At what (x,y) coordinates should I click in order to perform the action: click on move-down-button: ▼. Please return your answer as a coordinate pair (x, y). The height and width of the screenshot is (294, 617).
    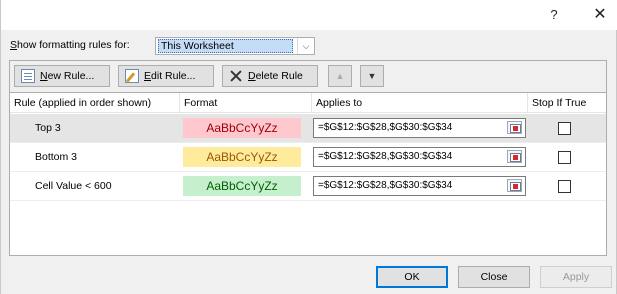
    Looking at the image, I should click on (372, 76).